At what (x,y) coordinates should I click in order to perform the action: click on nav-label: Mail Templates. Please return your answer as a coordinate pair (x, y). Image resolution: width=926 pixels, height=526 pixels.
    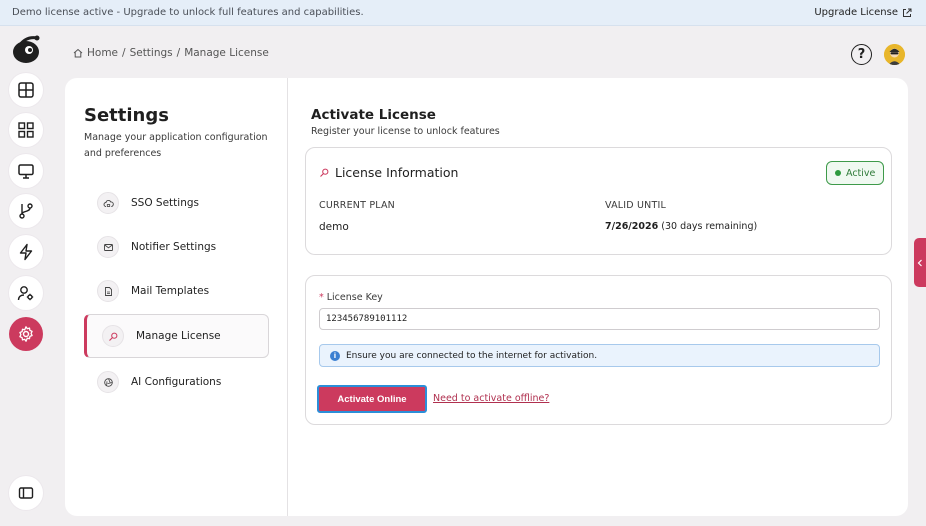
    Looking at the image, I should click on (170, 291).